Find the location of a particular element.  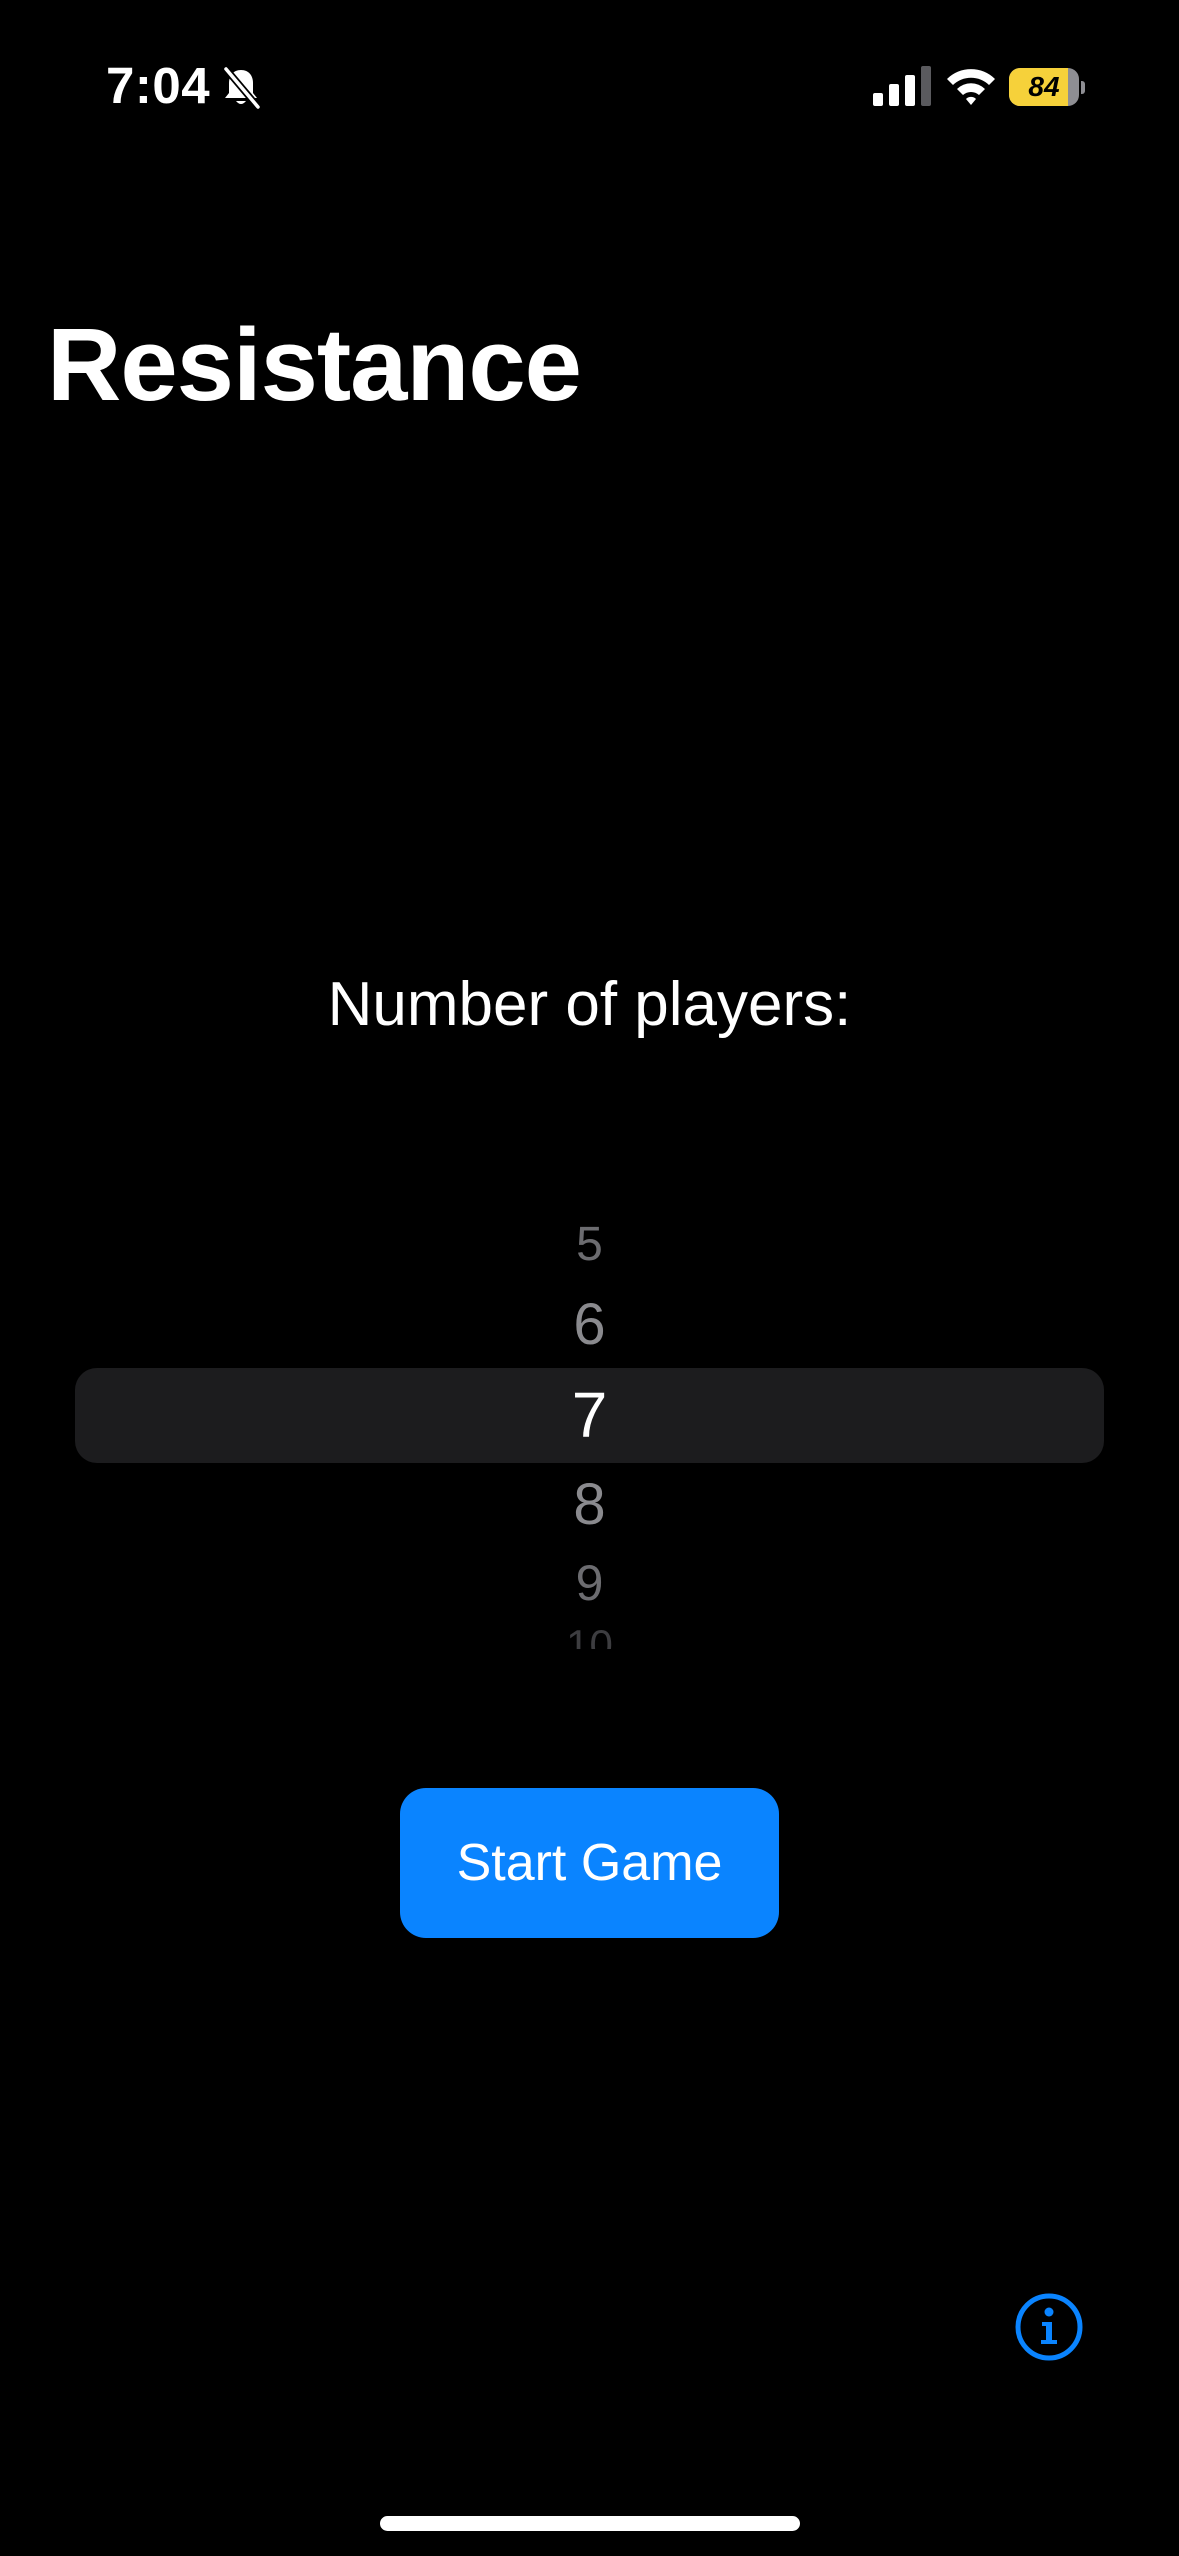

start-game-button: Start Game is located at coordinates (589, 1863).